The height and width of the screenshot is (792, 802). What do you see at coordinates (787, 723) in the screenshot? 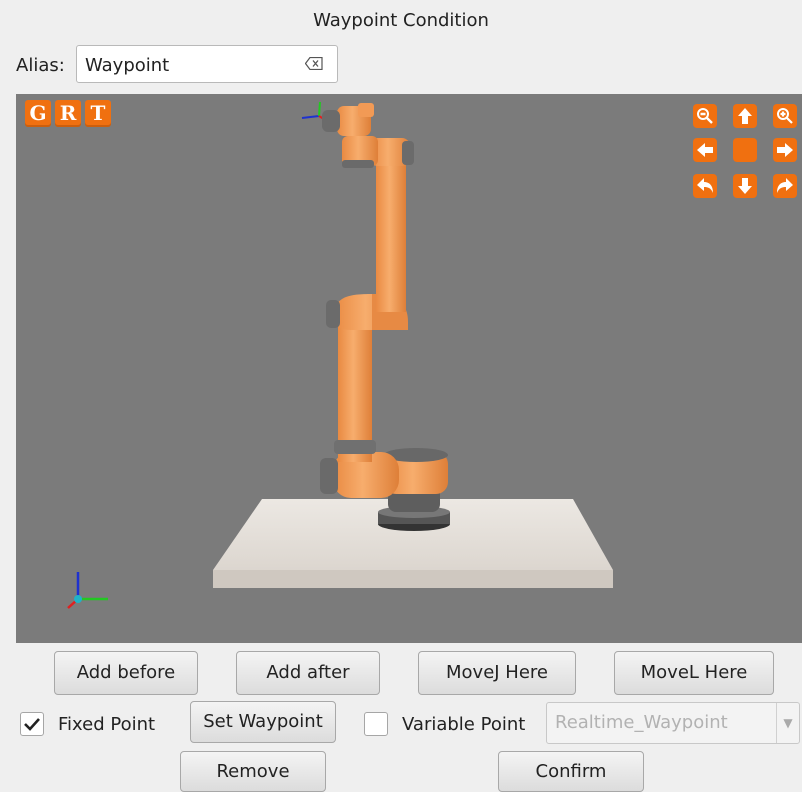
I see `dropdown-arrow-icon: ▼` at bounding box center [787, 723].